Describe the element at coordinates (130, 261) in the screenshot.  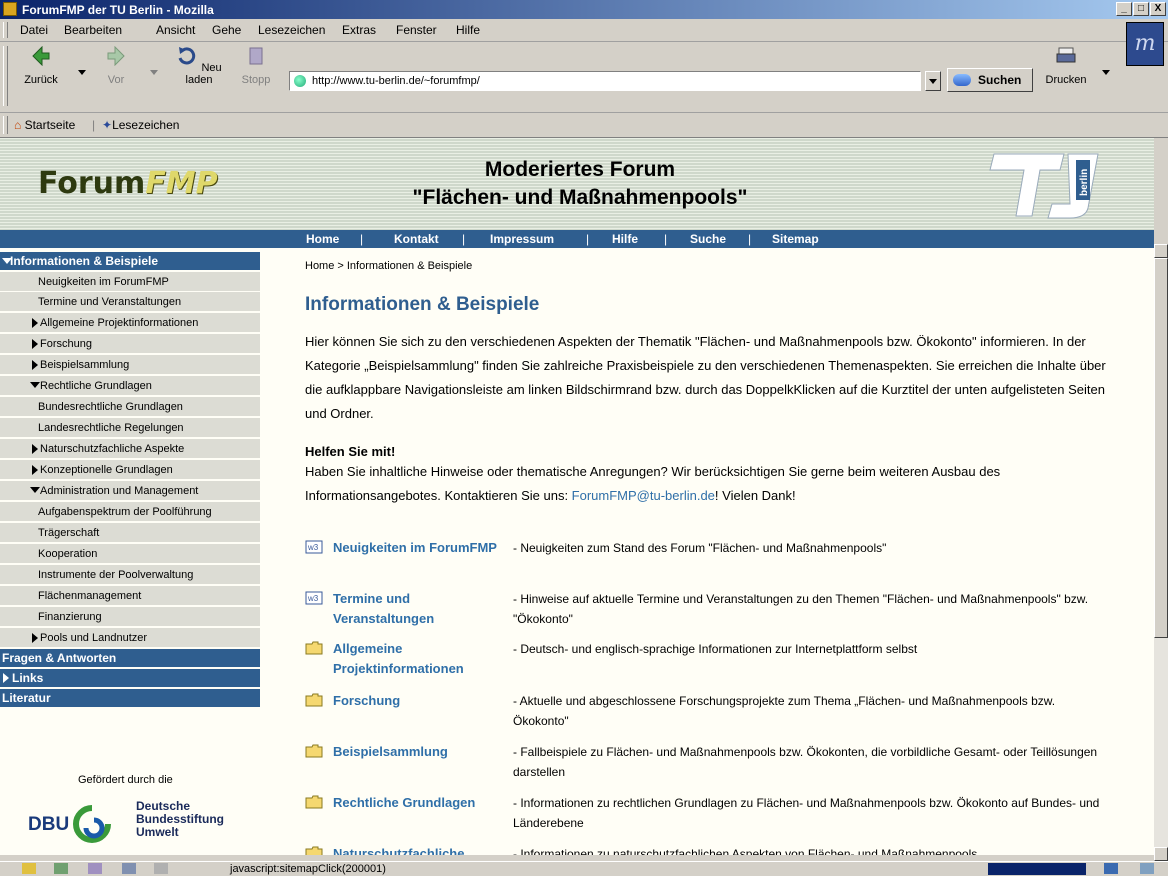
I see `sidebar-section-info: Informationen & Beispiele` at that location.